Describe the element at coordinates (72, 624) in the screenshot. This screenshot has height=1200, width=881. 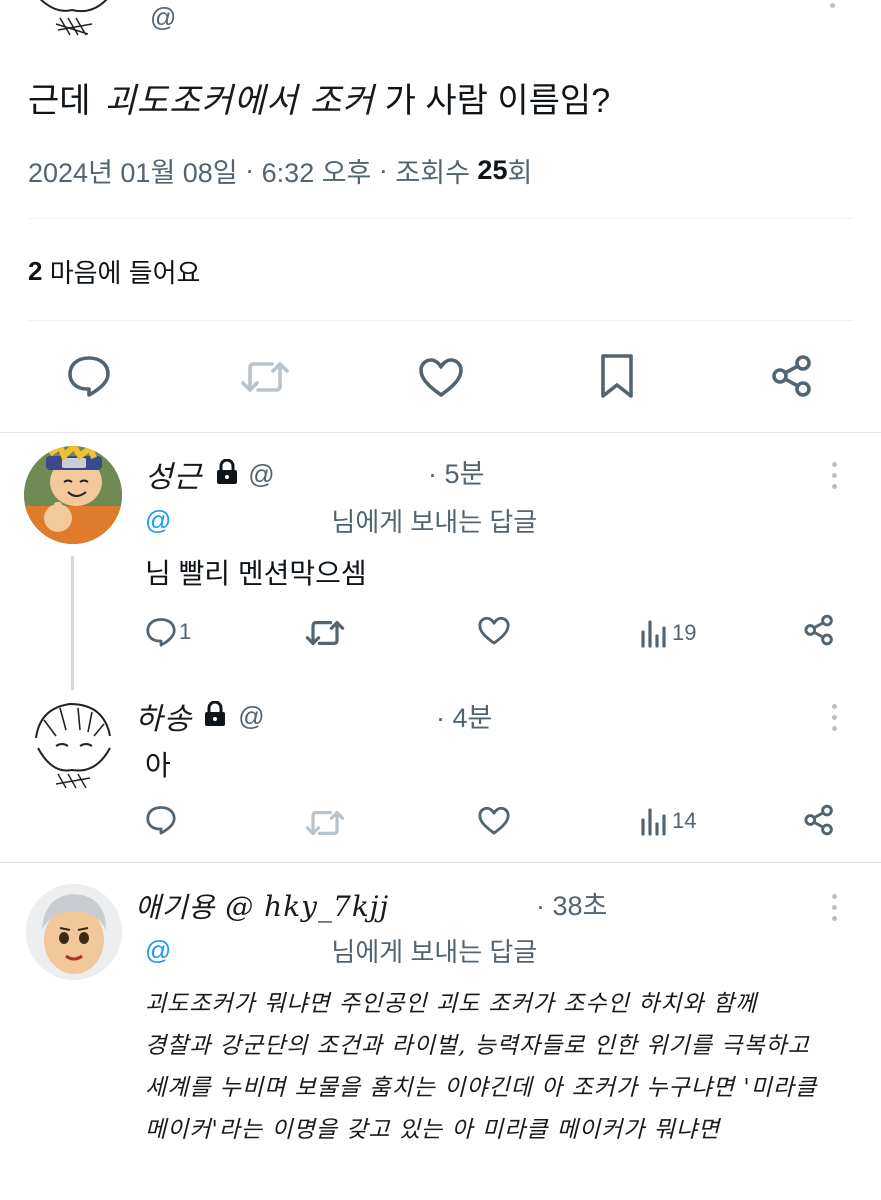
I see `thread-line` at that location.